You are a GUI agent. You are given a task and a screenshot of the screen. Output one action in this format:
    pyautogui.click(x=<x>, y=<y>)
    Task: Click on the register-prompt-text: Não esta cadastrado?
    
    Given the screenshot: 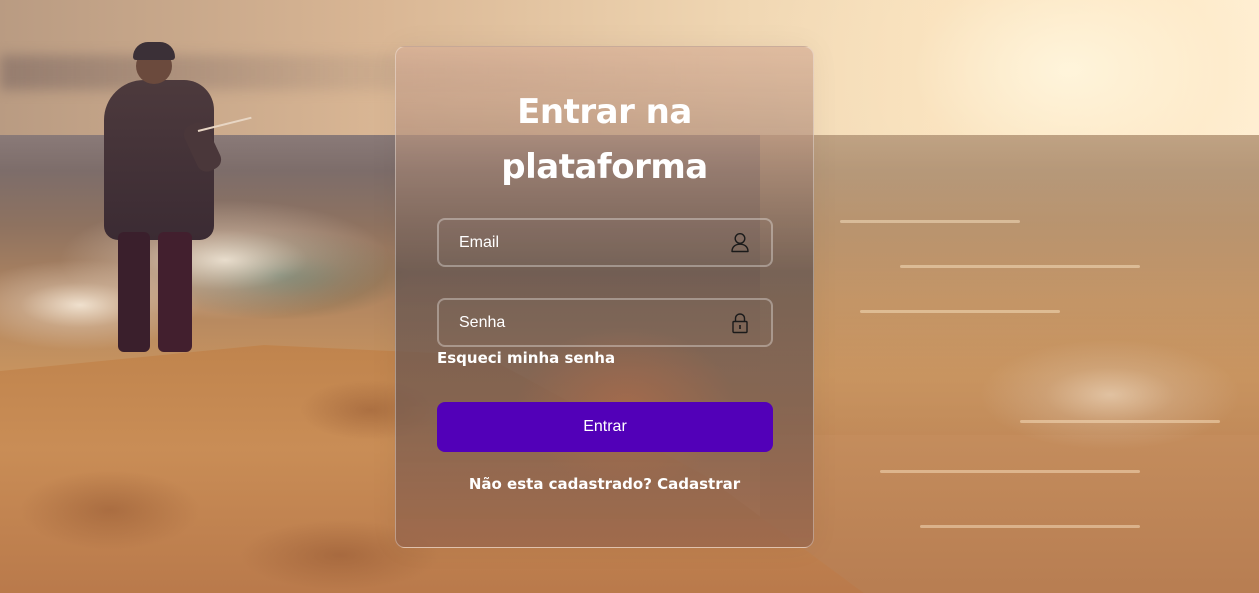 What is the action you would take?
    pyautogui.click(x=560, y=484)
    